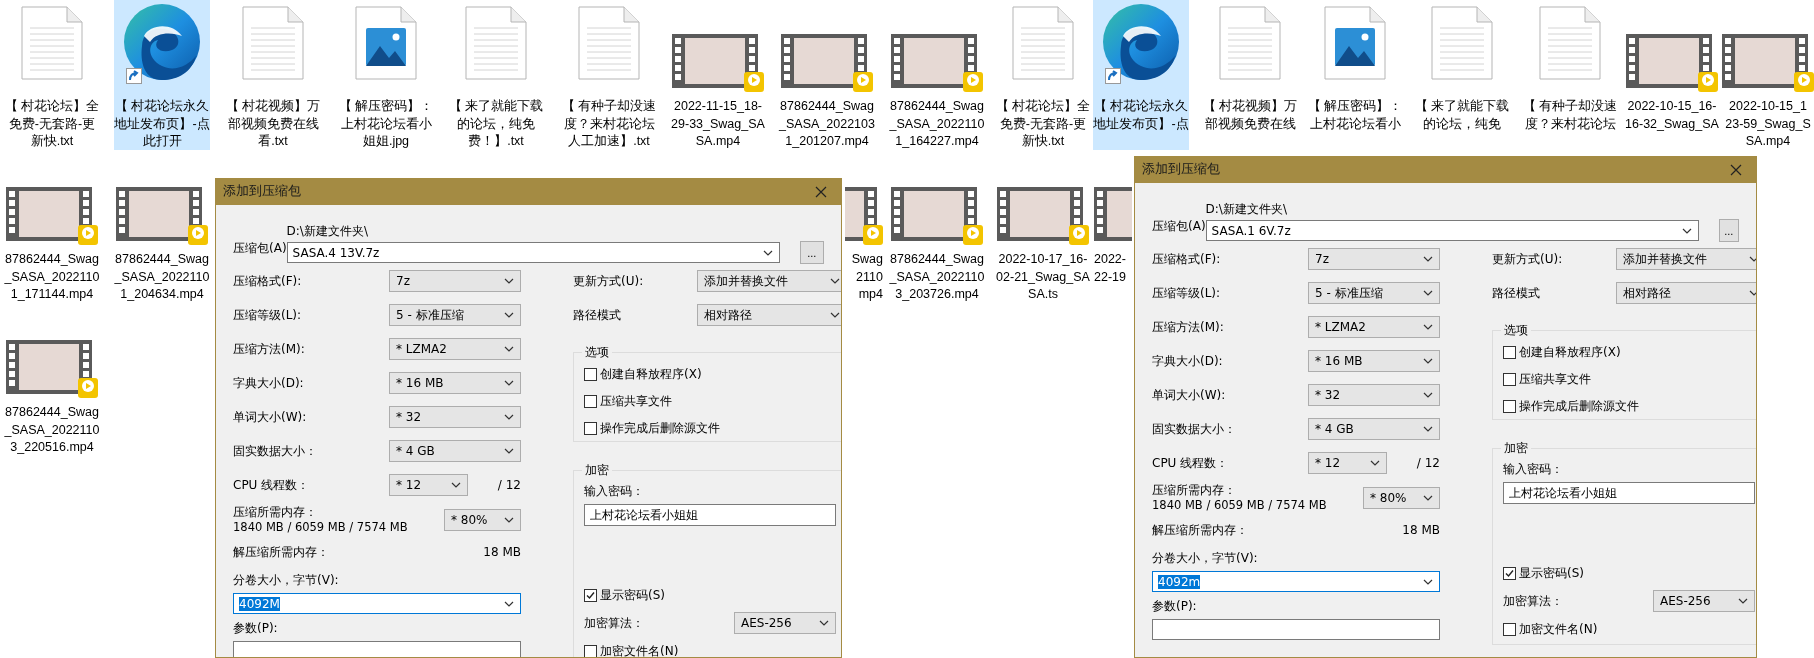 The image size is (1814, 658). I want to click on field-label: 参数(P):, so click(1175, 606).